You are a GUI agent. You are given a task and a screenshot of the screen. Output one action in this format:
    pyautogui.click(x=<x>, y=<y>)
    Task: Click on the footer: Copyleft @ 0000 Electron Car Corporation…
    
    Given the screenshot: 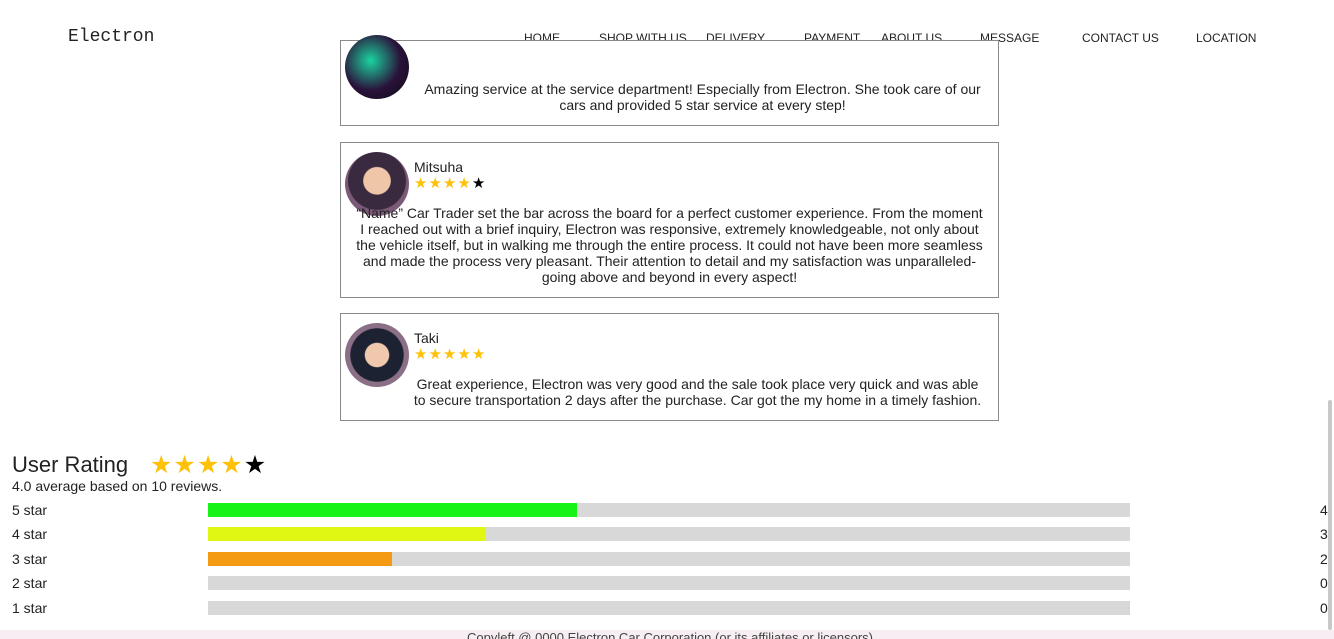 What is the action you would take?
    pyautogui.click(x=667, y=634)
    